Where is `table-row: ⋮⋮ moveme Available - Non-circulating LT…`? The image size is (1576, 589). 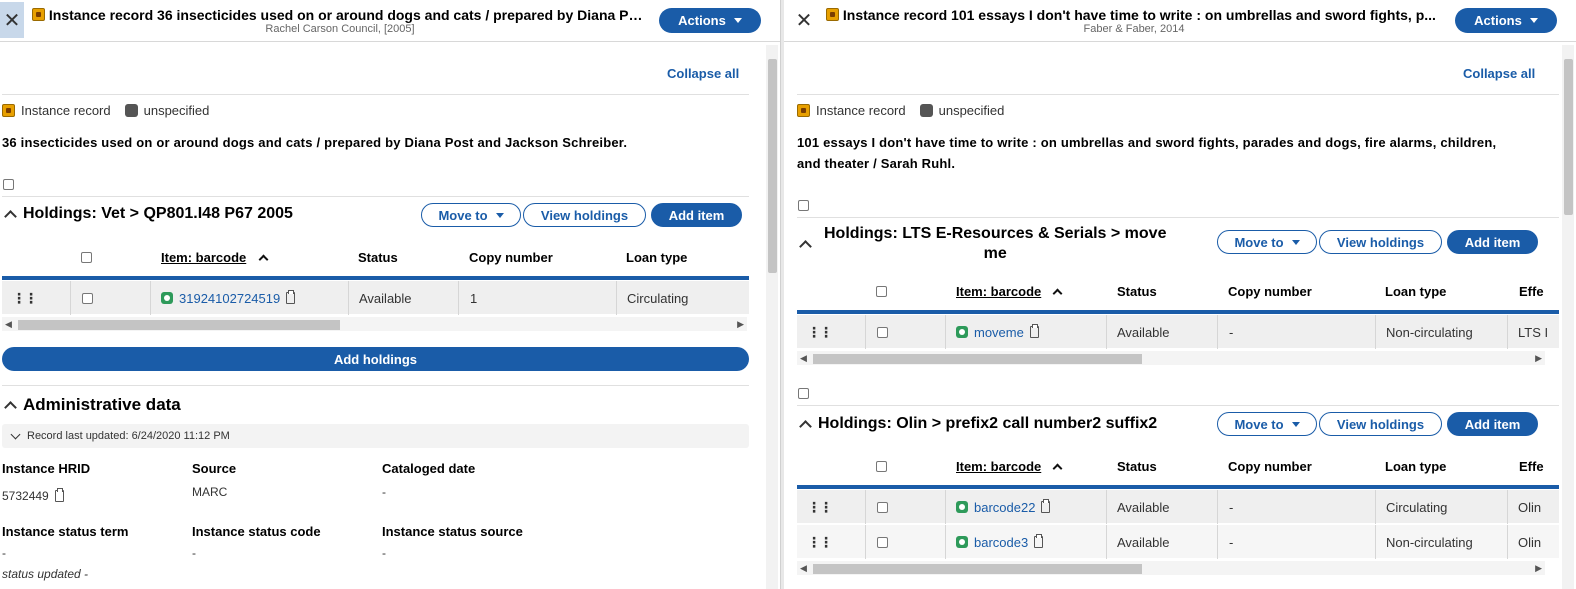 table-row: ⋮⋮ moveme Available - Non-circulating LT… is located at coordinates (1178, 332).